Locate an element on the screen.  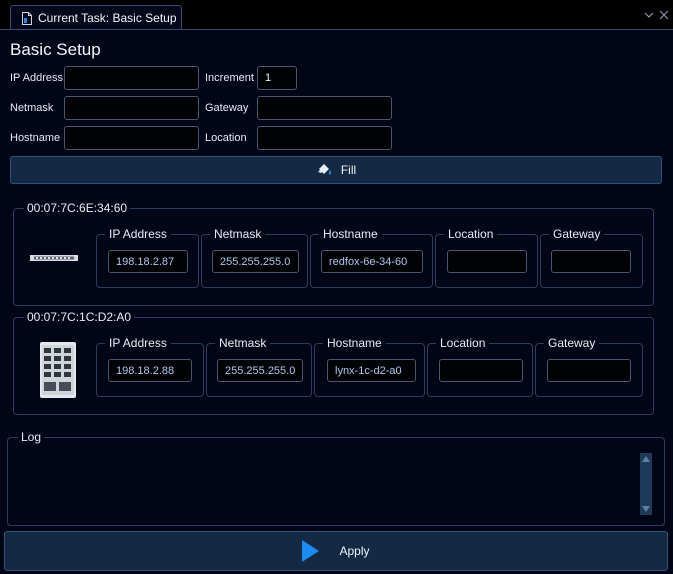
device-hostname-field: Hostname lynx-1c-d2-a0 is located at coordinates (369, 366).